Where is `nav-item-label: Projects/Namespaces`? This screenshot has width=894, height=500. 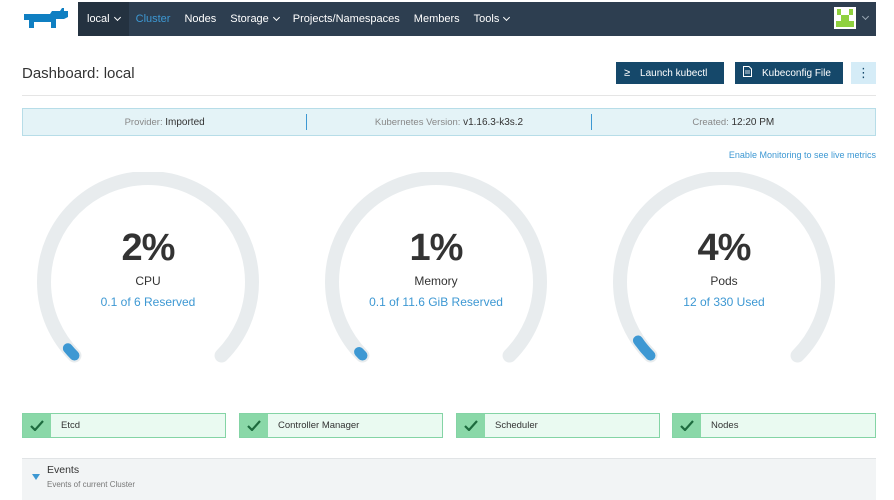
nav-item-label: Projects/Namespaces is located at coordinates (346, 19).